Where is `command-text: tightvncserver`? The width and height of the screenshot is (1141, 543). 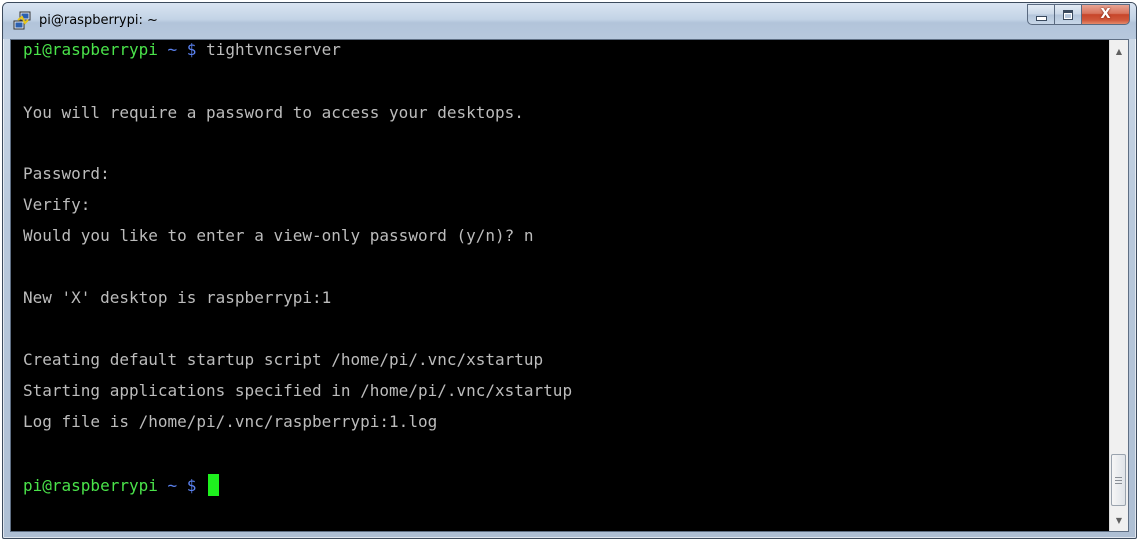 command-text: tightvncserver is located at coordinates (273, 49).